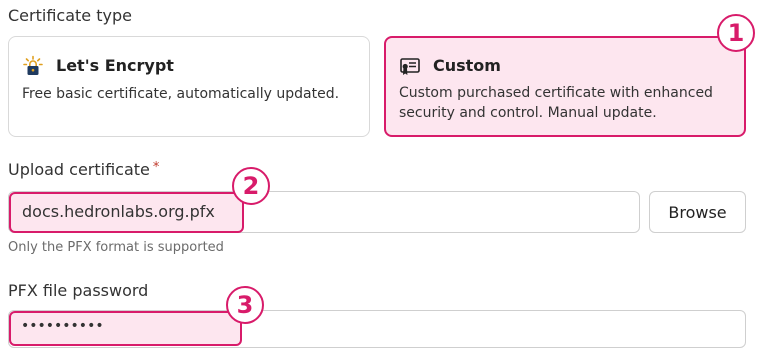  Describe the element at coordinates (251, 186) in the screenshot. I see `callout-badge-2: 2` at that location.